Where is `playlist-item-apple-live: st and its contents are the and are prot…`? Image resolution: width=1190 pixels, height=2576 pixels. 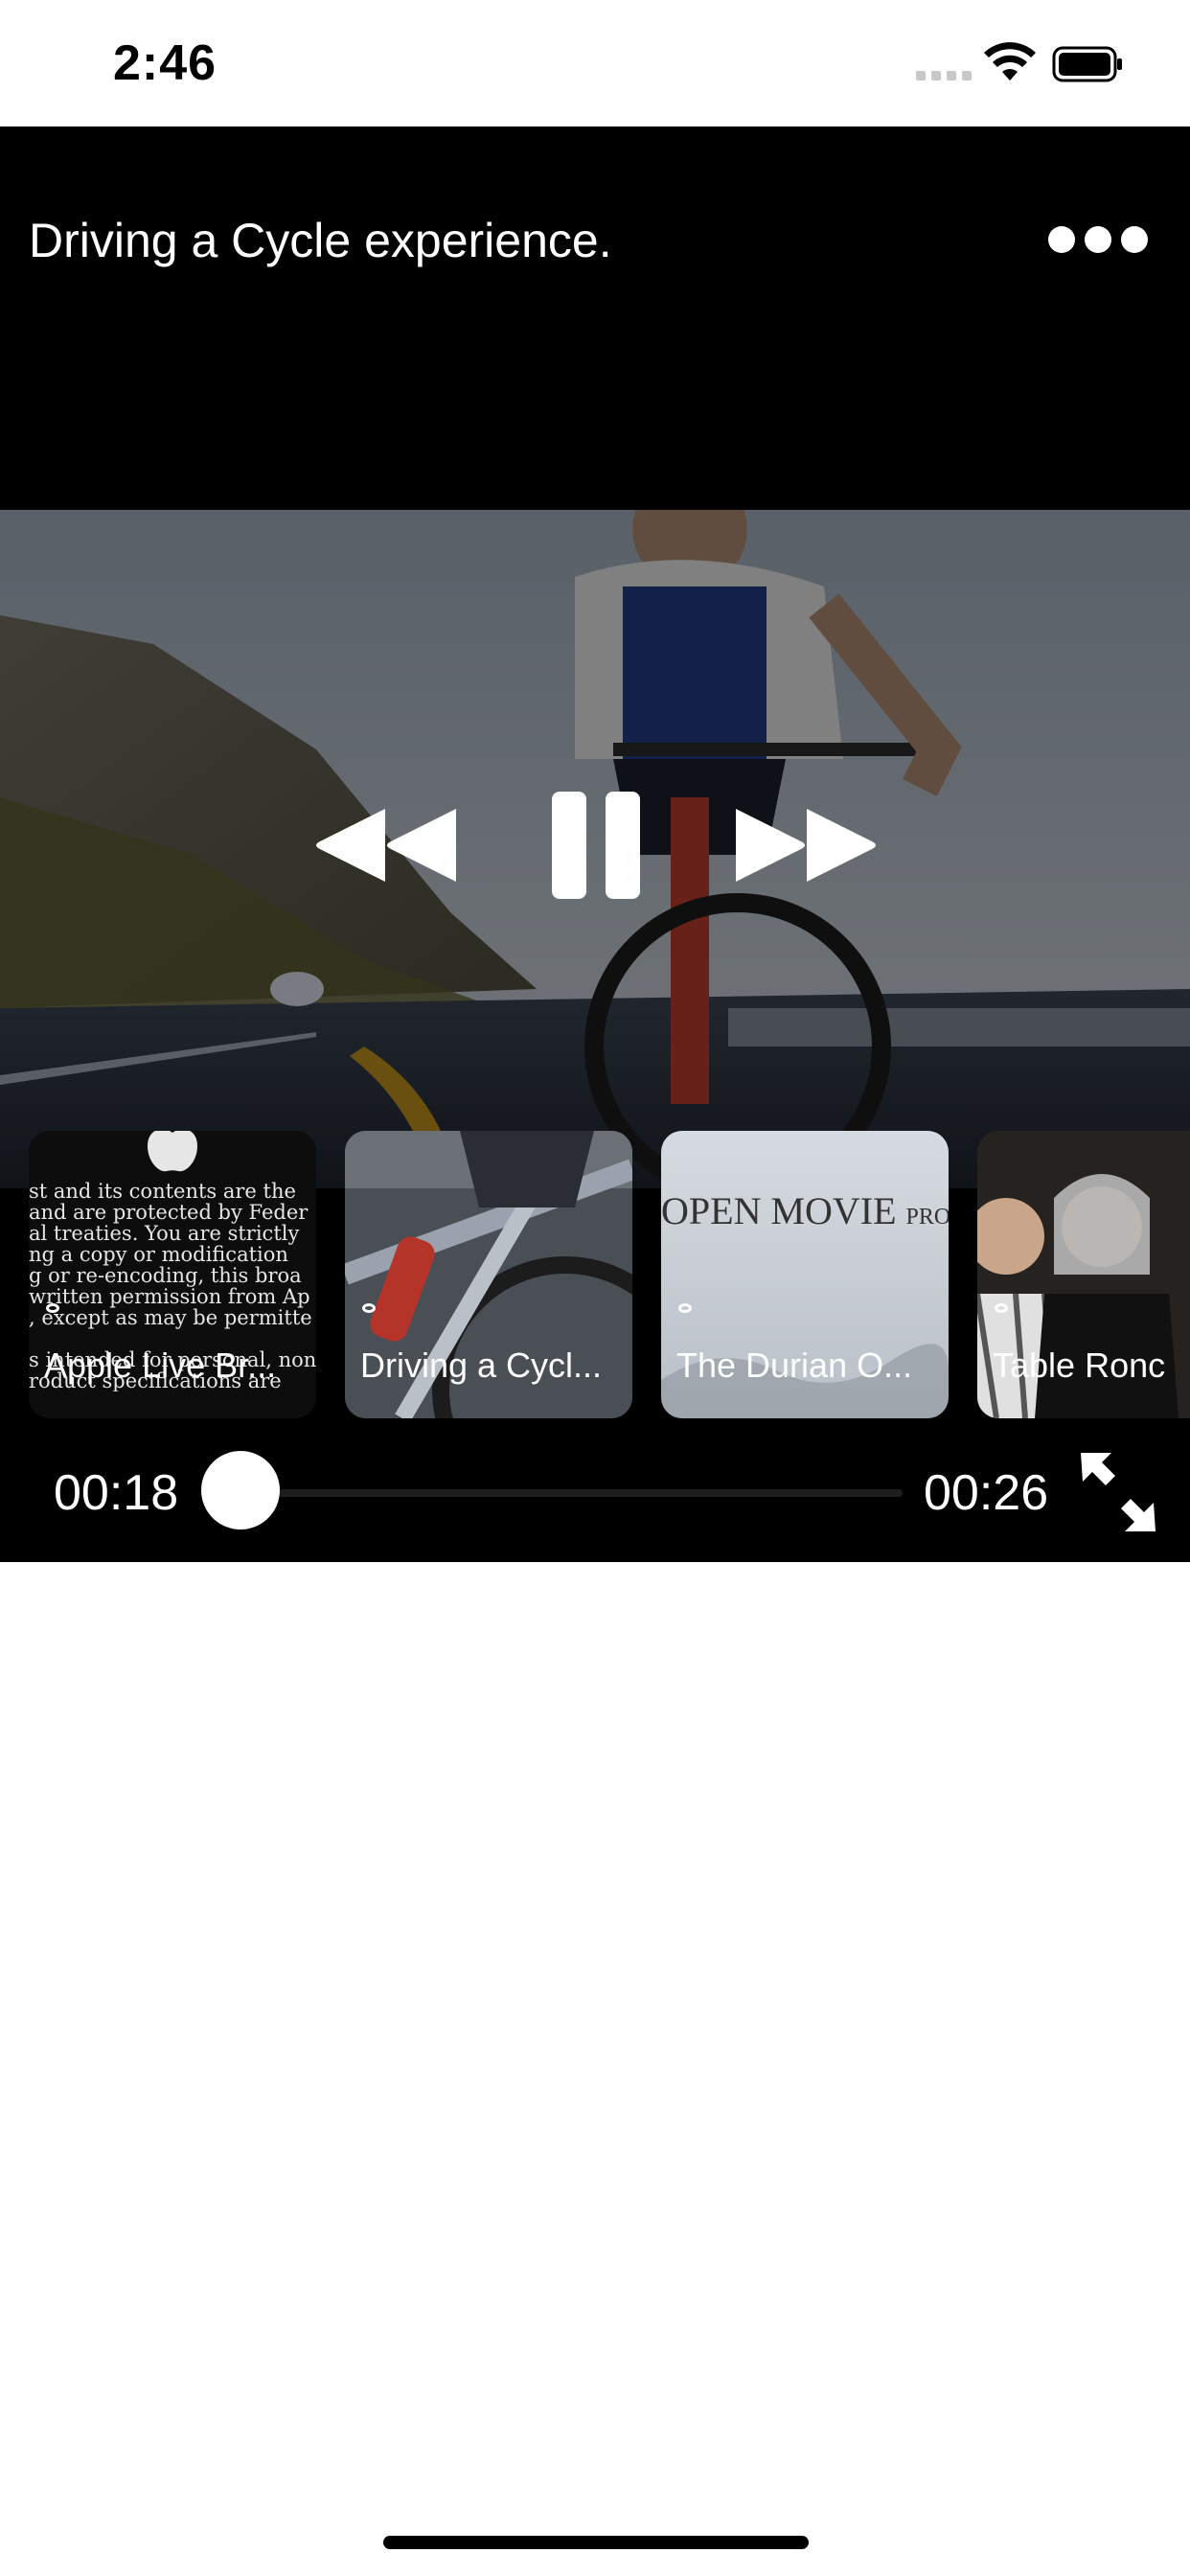
playlist-item-apple-live: st and its contents are the and are prot… is located at coordinates (172, 1274).